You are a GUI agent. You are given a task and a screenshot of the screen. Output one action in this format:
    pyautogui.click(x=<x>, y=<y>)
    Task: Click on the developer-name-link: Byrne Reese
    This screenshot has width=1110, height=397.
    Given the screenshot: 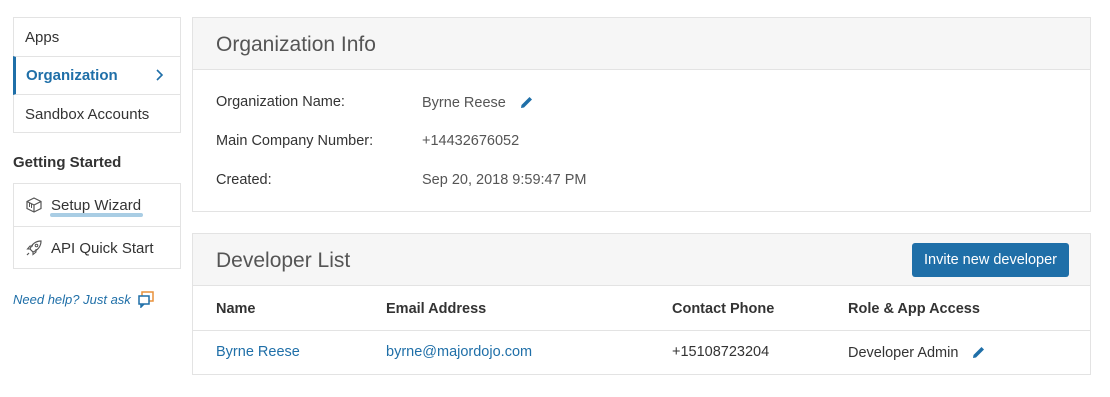 What is the action you would take?
    pyautogui.click(x=258, y=352)
    